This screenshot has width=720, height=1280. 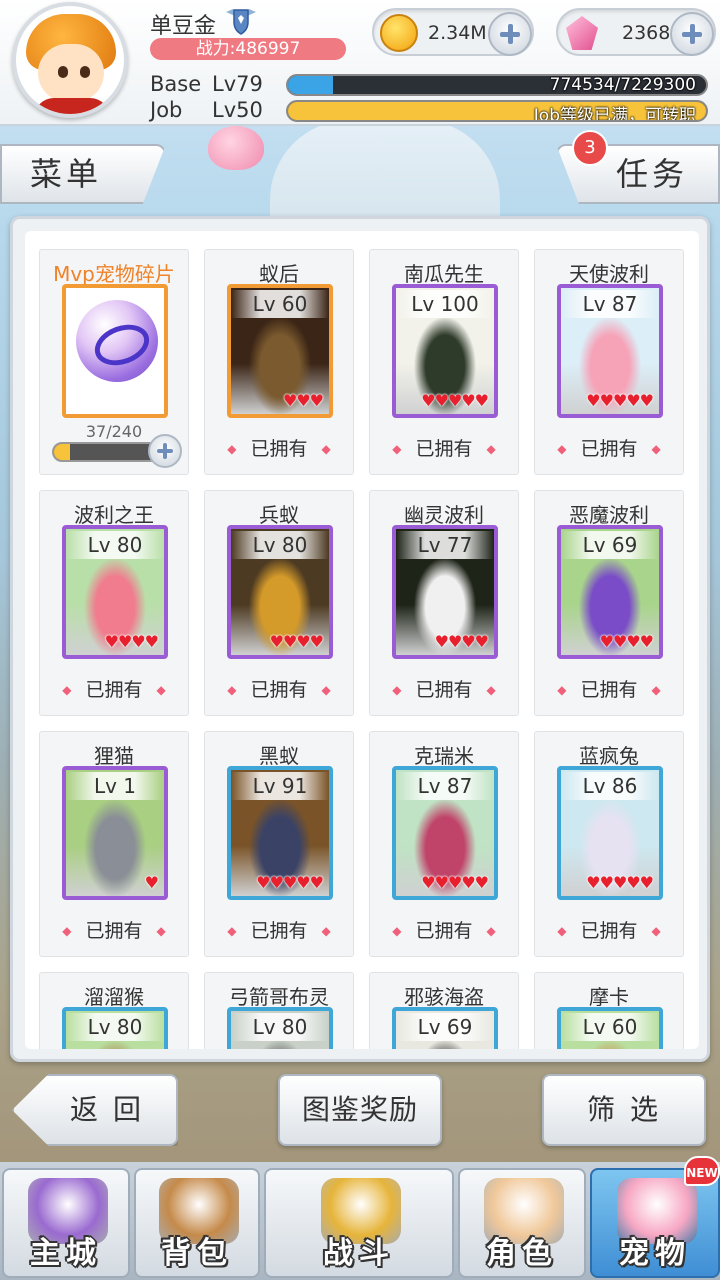 What do you see at coordinates (590, 148) in the screenshot?
I see `task-count-badge: 3` at bounding box center [590, 148].